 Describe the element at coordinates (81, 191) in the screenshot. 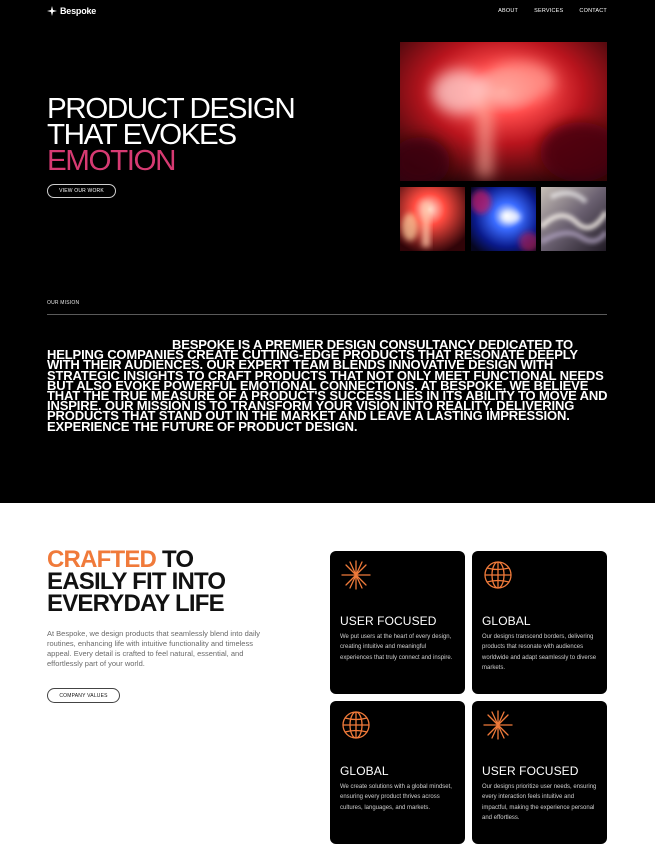

I see `view-our-work-button: VIEW OUR WORK` at that location.